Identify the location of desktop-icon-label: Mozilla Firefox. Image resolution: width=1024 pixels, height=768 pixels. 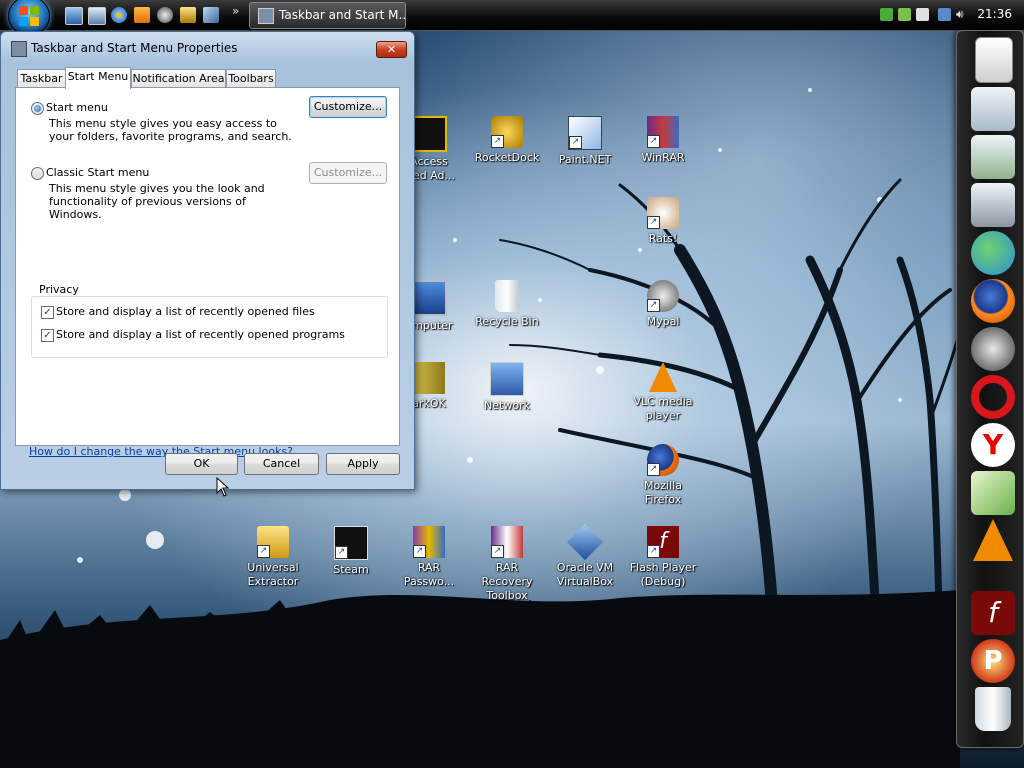
(663, 492).